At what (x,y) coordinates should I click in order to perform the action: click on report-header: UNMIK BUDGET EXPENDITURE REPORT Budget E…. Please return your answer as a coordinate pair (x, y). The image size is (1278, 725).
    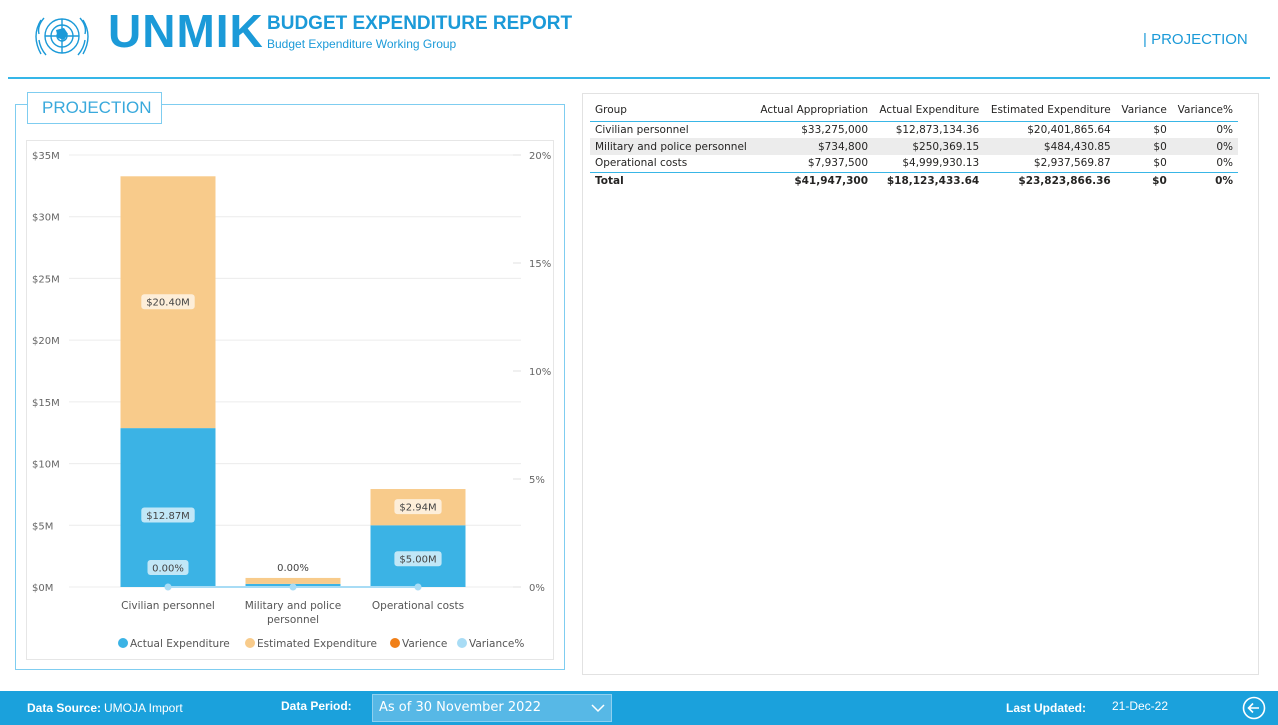
    Looking at the image, I should click on (639, 40).